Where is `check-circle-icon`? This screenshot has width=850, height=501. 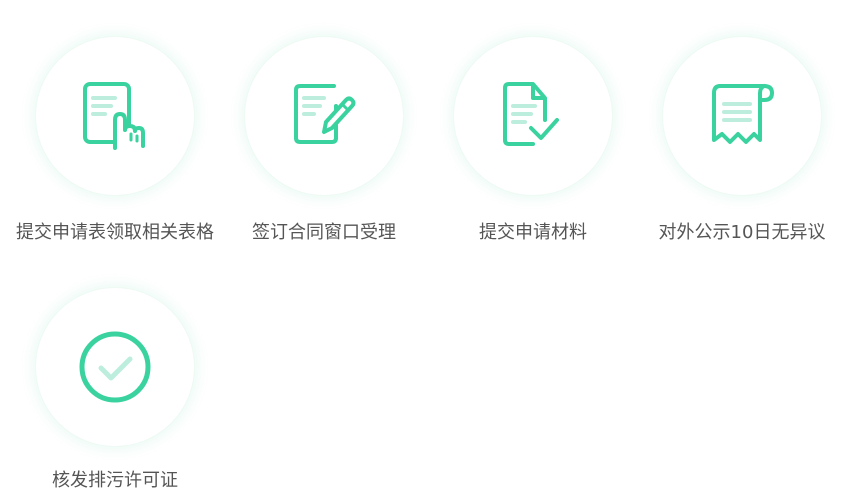 check-circle-icon is located at coordinates (115, 367).